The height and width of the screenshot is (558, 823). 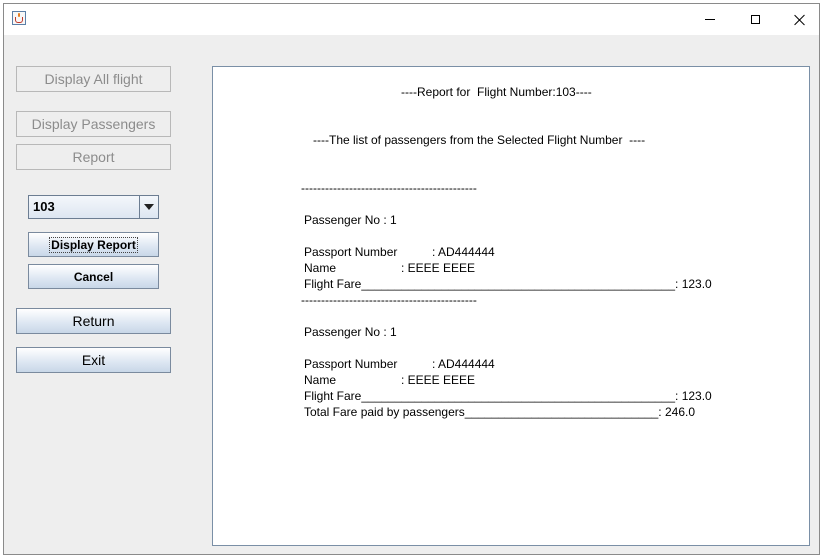 I want to click on display-report-label: Display Report, so click(x=93, y=244).